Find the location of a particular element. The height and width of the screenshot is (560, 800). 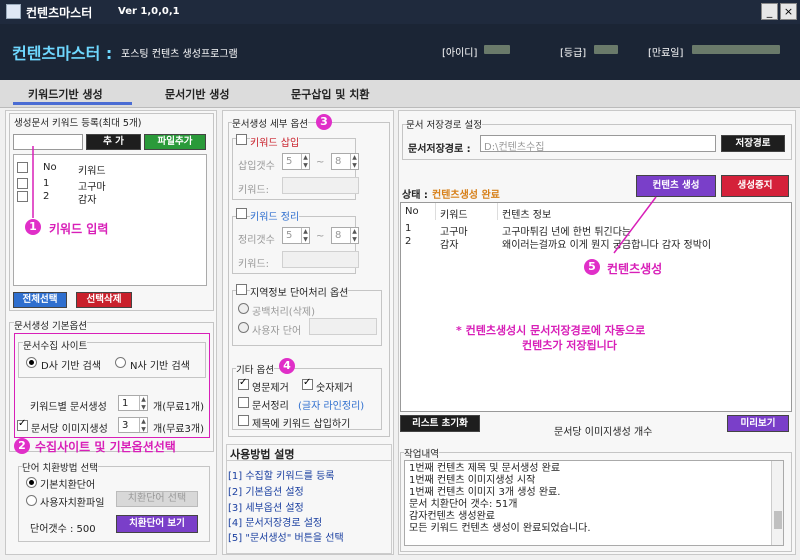

remove-english-checkbox is located at coordinates (243, 383).